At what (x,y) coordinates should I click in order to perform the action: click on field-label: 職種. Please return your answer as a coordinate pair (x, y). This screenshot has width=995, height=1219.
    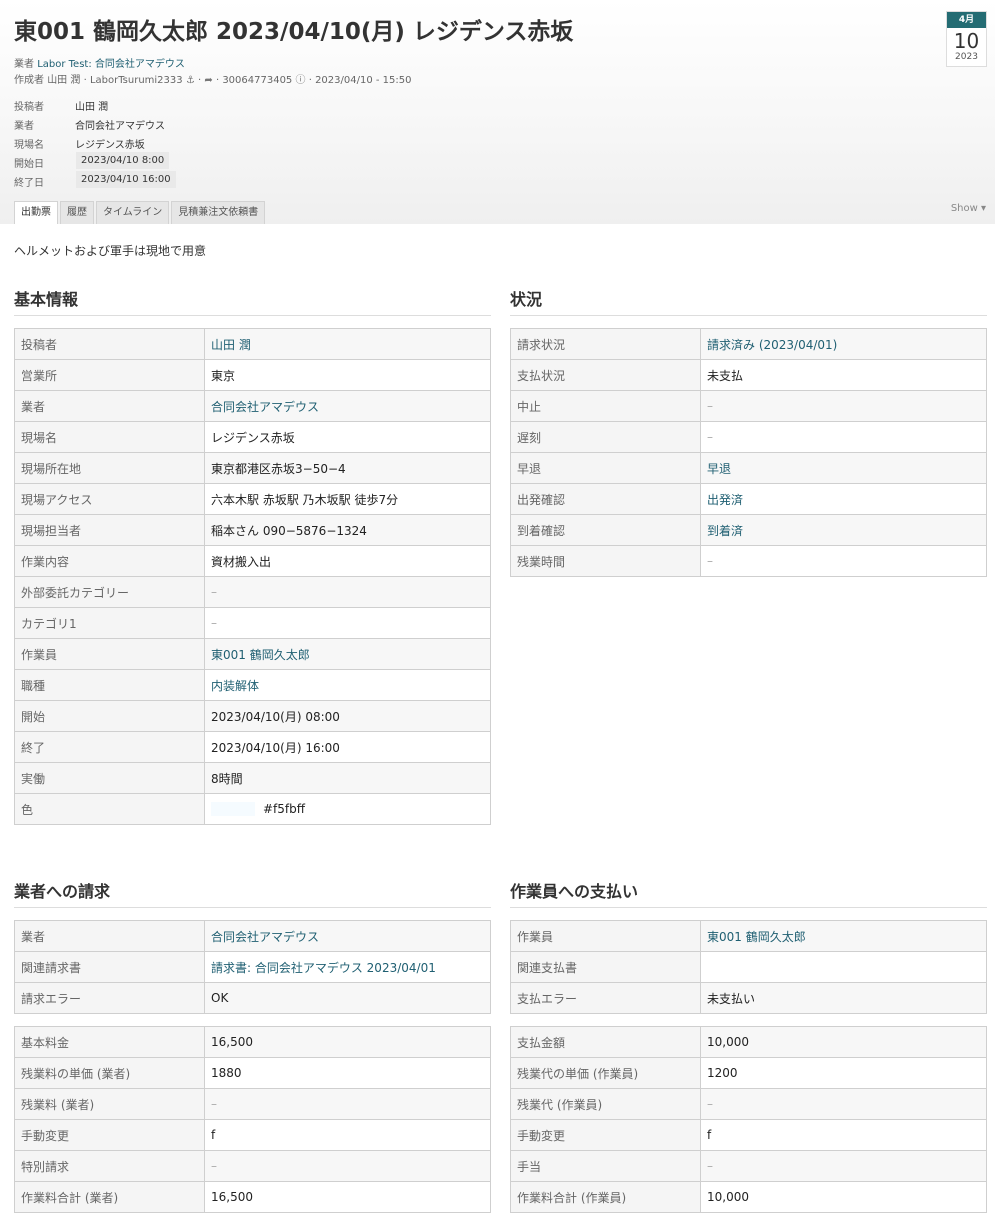
    Looking at the image, I should click on (109, 685).